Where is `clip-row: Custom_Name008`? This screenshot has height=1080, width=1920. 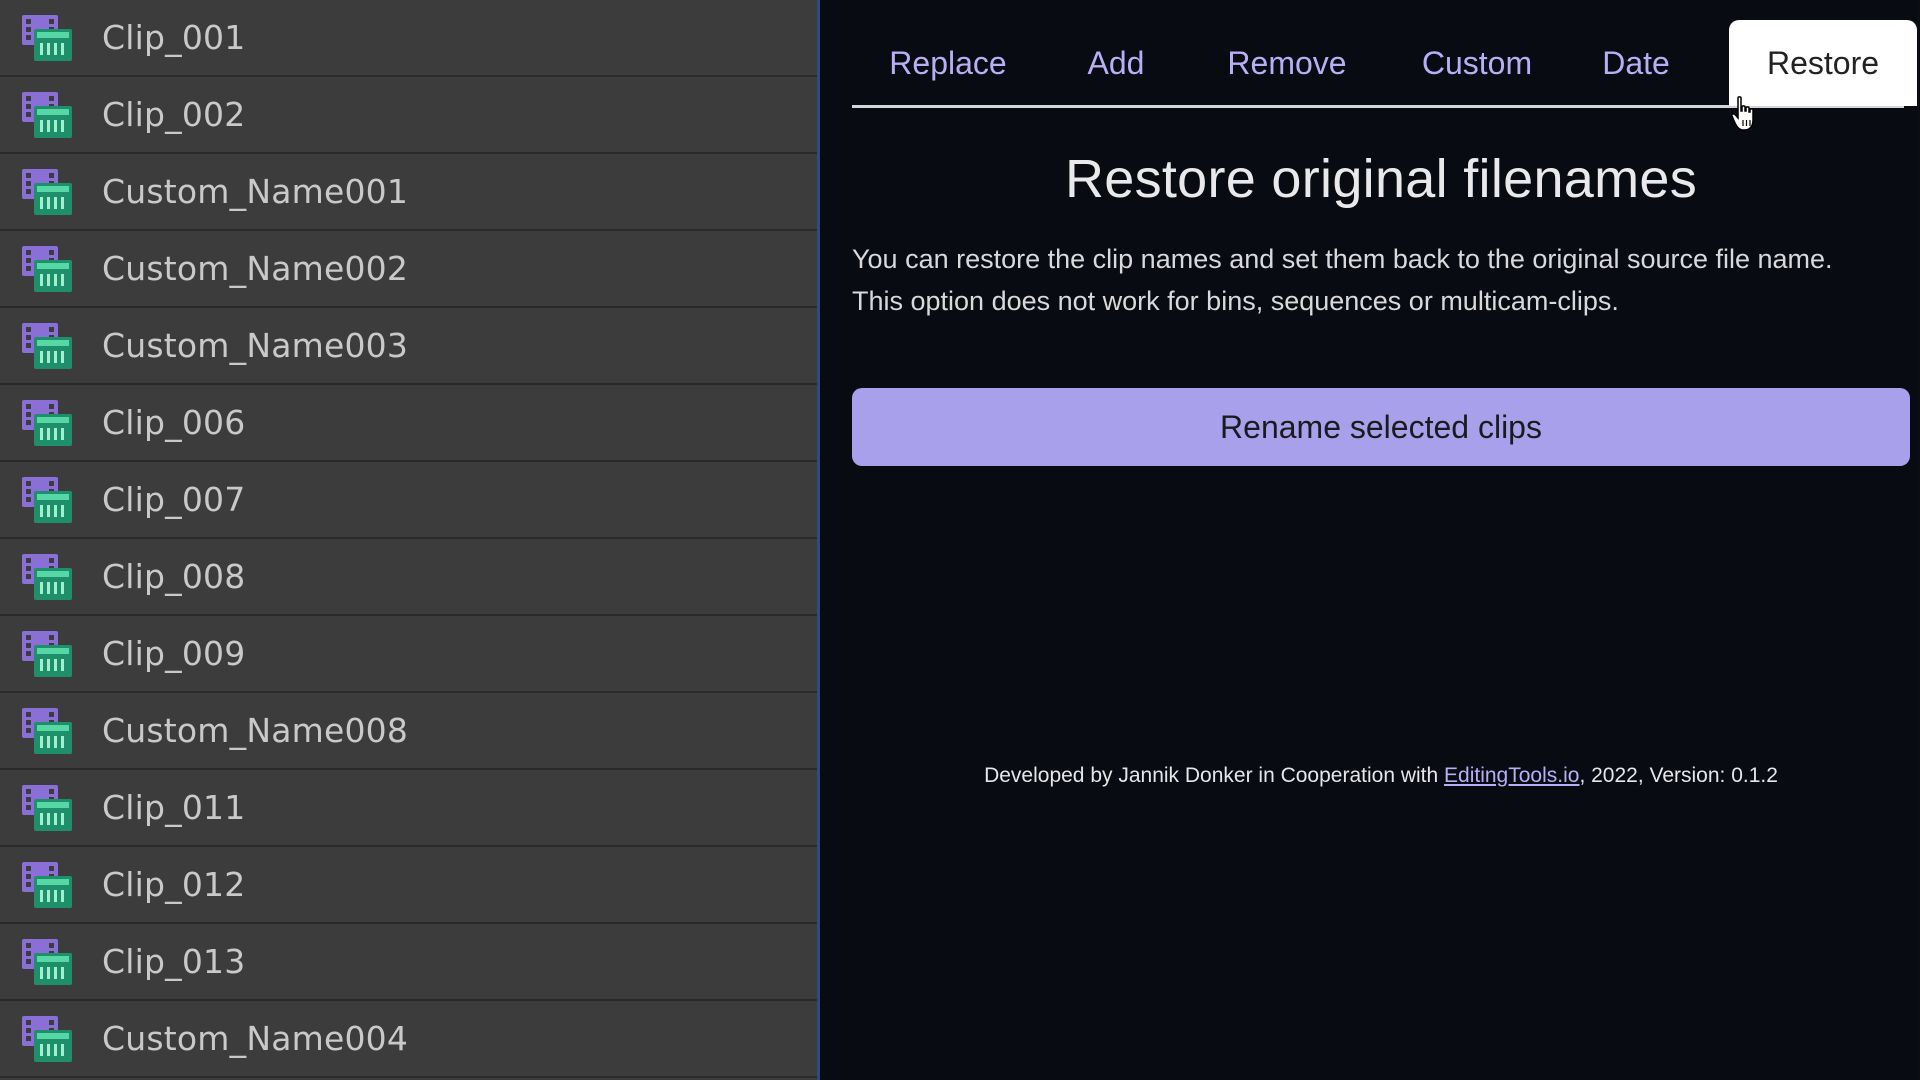 clip-row: Custom_Name008 is located at coordinates (408, 731).